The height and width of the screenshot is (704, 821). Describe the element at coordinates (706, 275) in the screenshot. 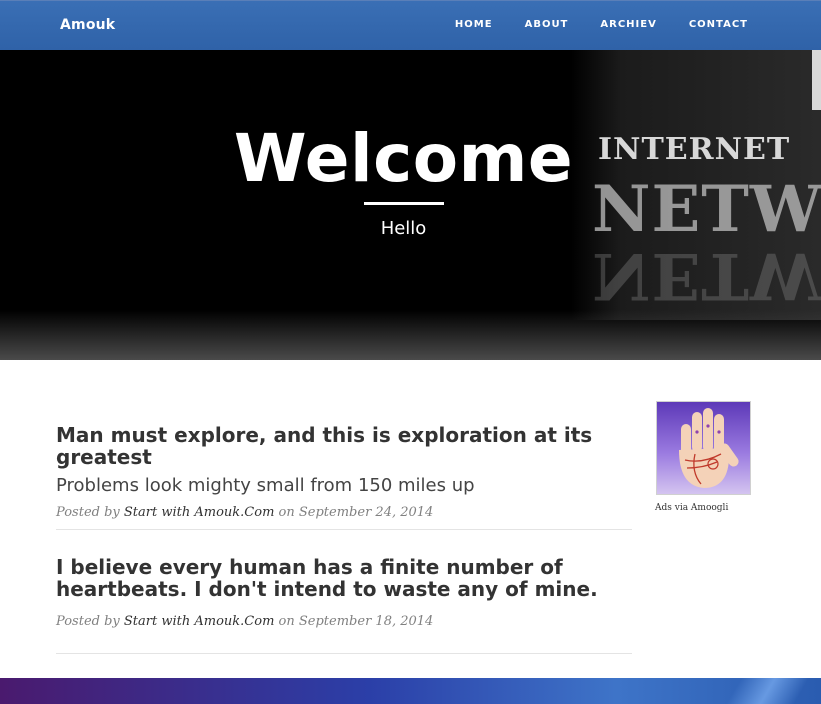

I see `hero-art-reflection: NETW` at that location.